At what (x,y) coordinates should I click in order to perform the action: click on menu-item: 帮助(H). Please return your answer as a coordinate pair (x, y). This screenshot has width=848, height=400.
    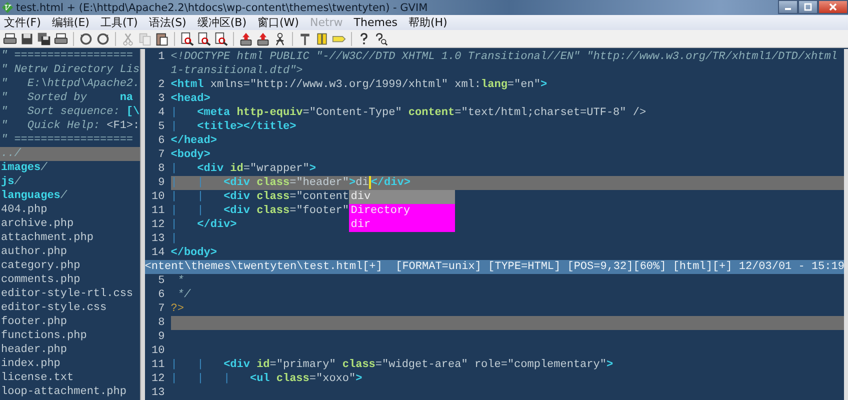
    Looking at the image, I should click on (428, 22).